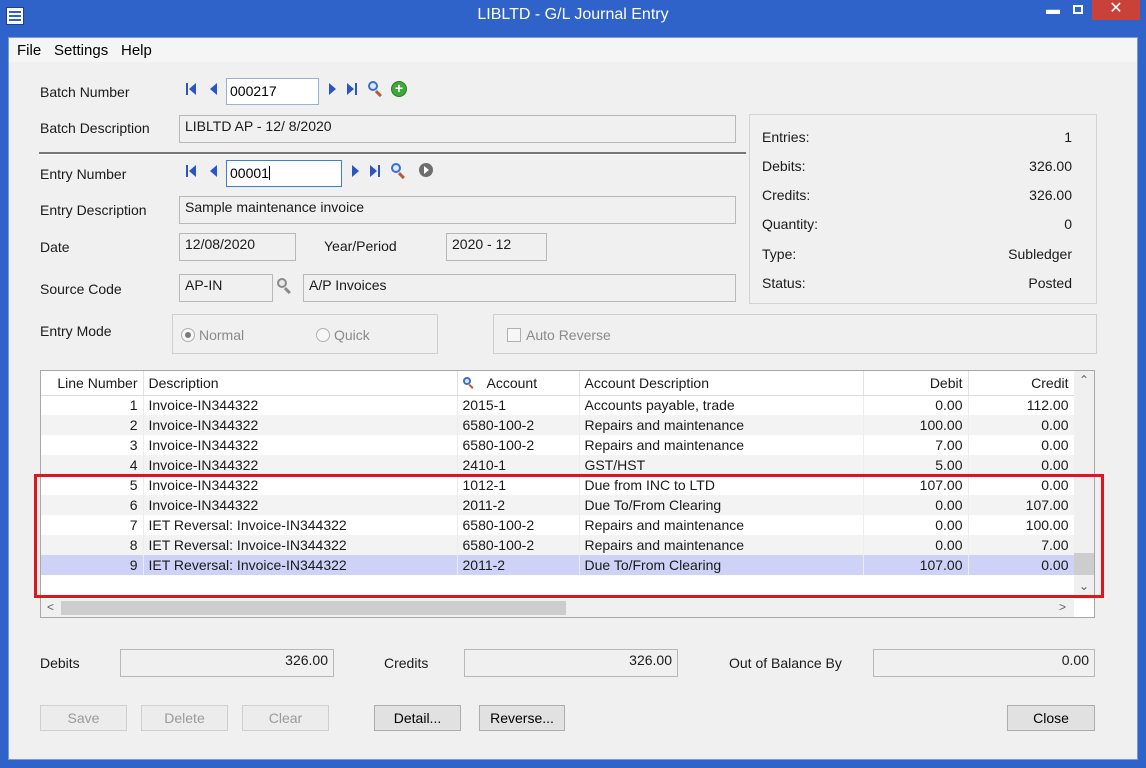  I want to click on entry-last-button, so click(375, 171).